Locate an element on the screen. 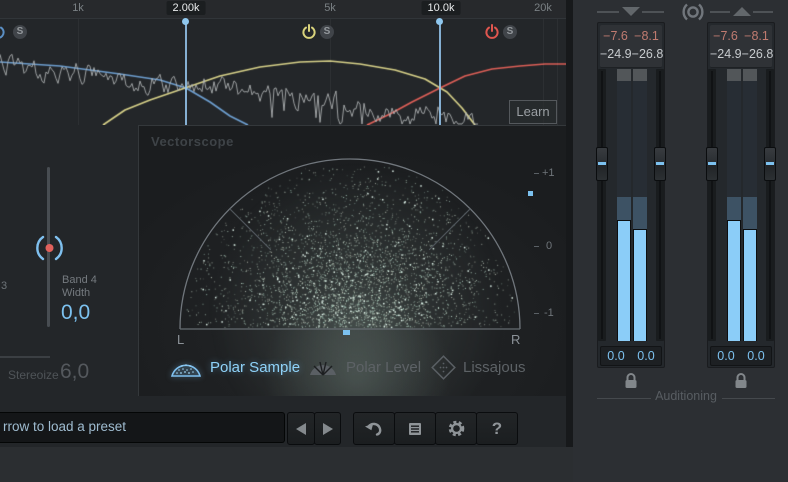 The width and height of the screenshot is (788, 482). input-meter-group: −7.6 −8.1 −24.9 −26.8 0.0 0.0 is located at coordinates (631, 195).